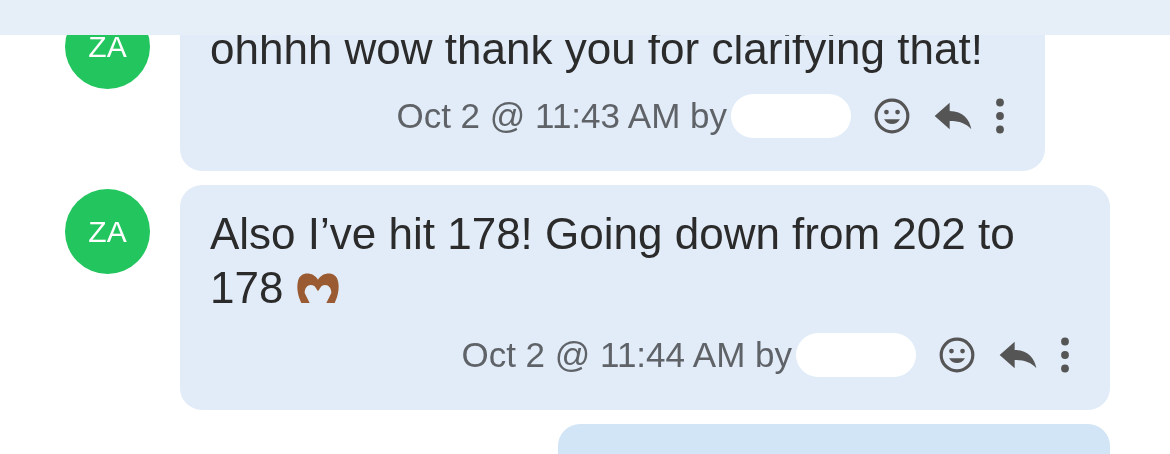  Describe the element at coordinates (597, 49) in the screenshot. I see `message-text: ohhhh wow thank you for clarifying that!` at that location.